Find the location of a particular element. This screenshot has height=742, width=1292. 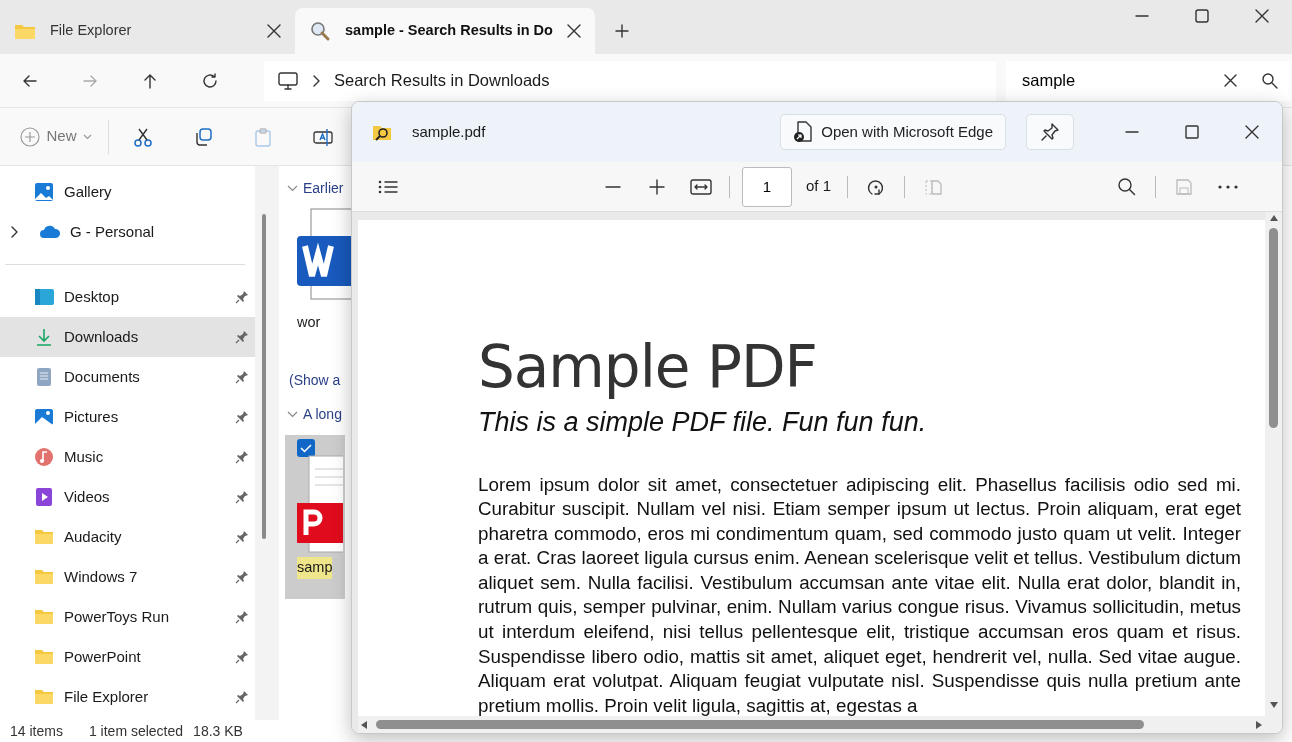

fit-width-icon is located at coordinates (700, 186).